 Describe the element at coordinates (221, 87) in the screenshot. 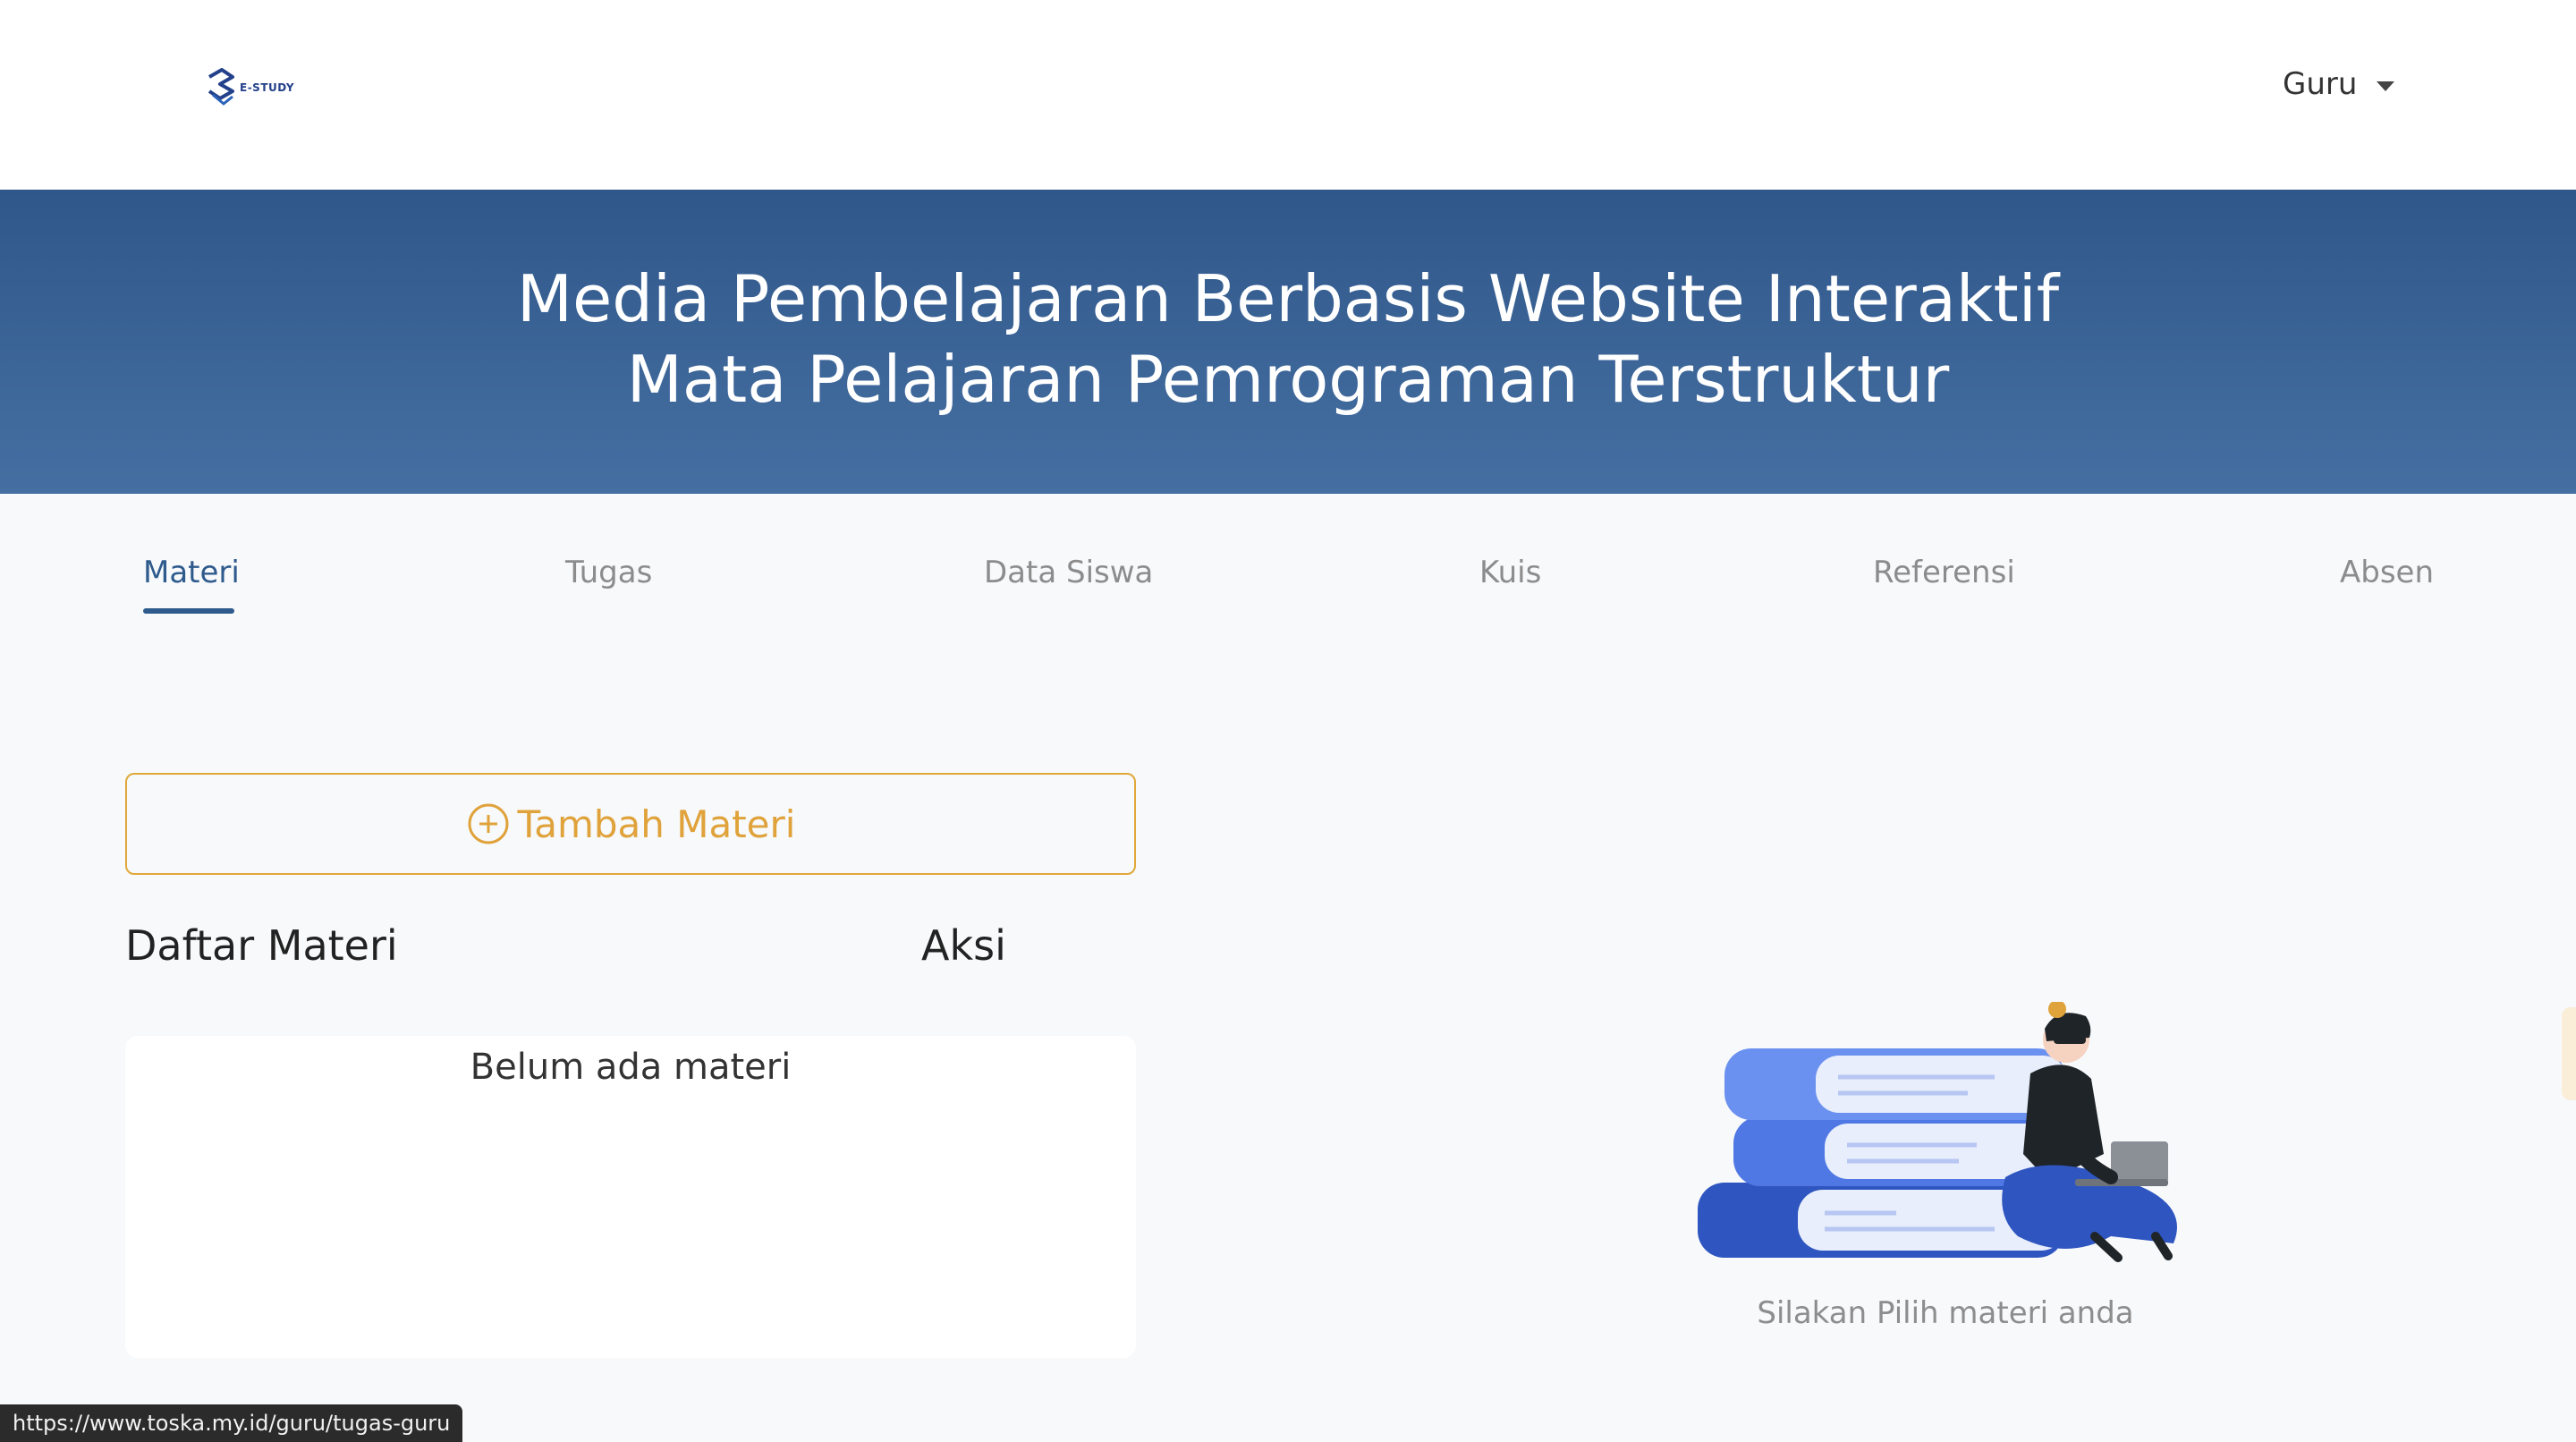

I see `e-study-logo-icon` at that location.